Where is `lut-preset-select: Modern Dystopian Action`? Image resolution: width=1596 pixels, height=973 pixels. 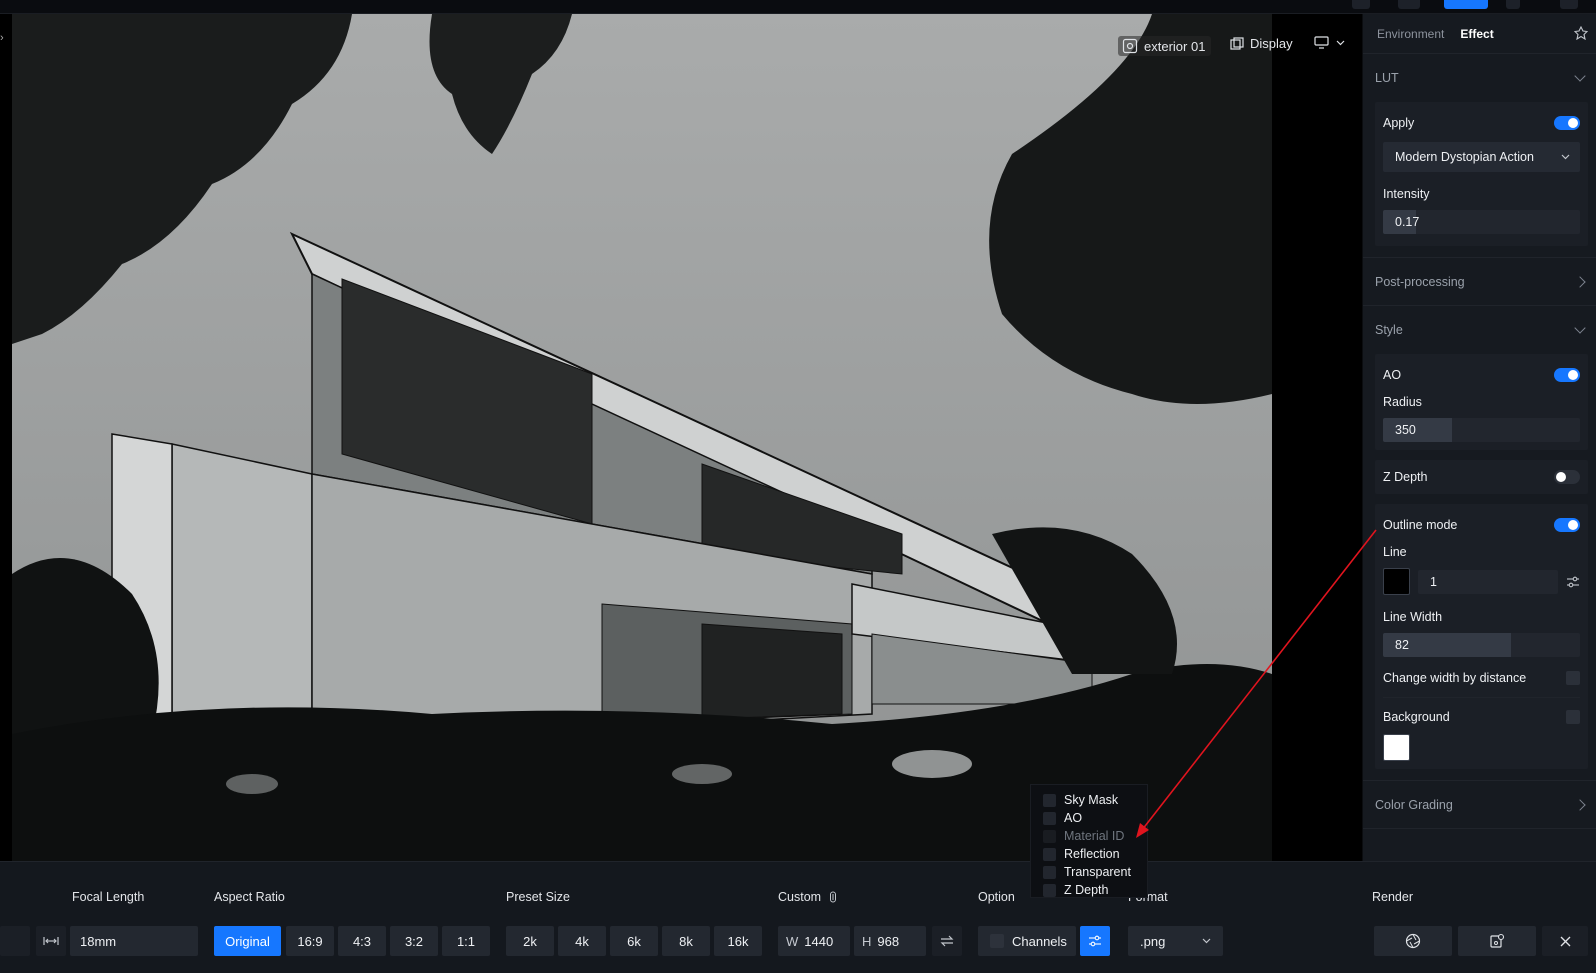
lut-preset-select: Modern Dystopian Action is located at coordinates (1481, 157).